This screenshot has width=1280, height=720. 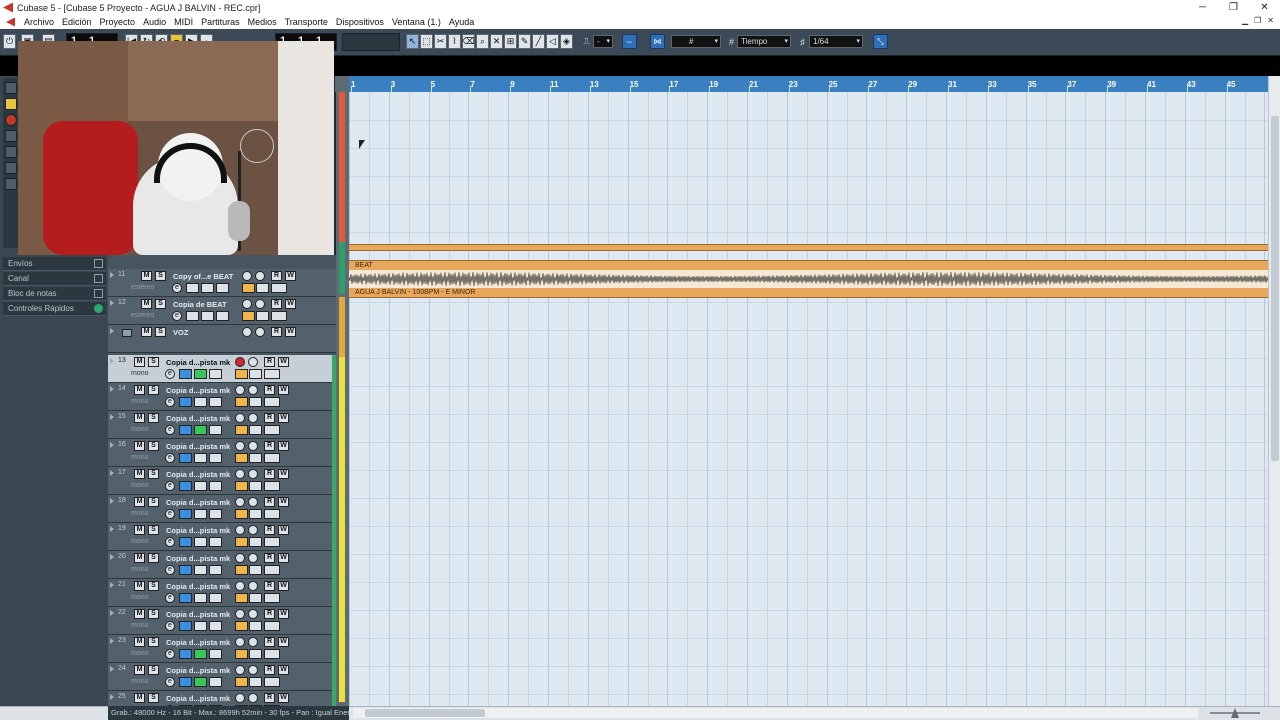 What do you see at coordinates (524, 41) in the screenshot?
I see `draw-tool-icon: ✎` at bounding box center [524, 41].